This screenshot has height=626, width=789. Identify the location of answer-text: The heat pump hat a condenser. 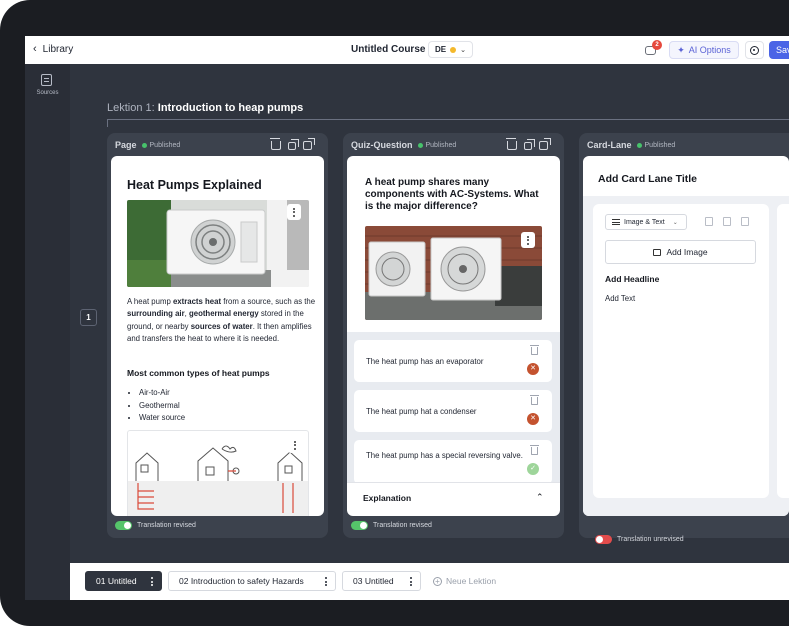
(421, 411).